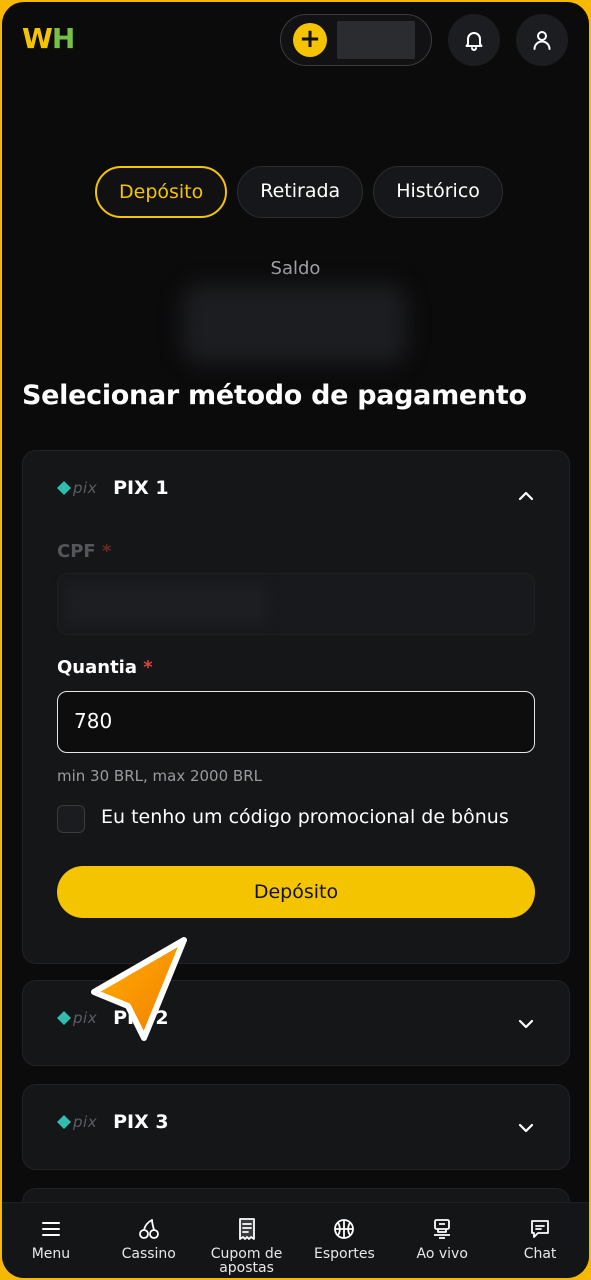 The image size is (591, 1280). I want to click on nav-chat: Chat, so click(540, 1240).